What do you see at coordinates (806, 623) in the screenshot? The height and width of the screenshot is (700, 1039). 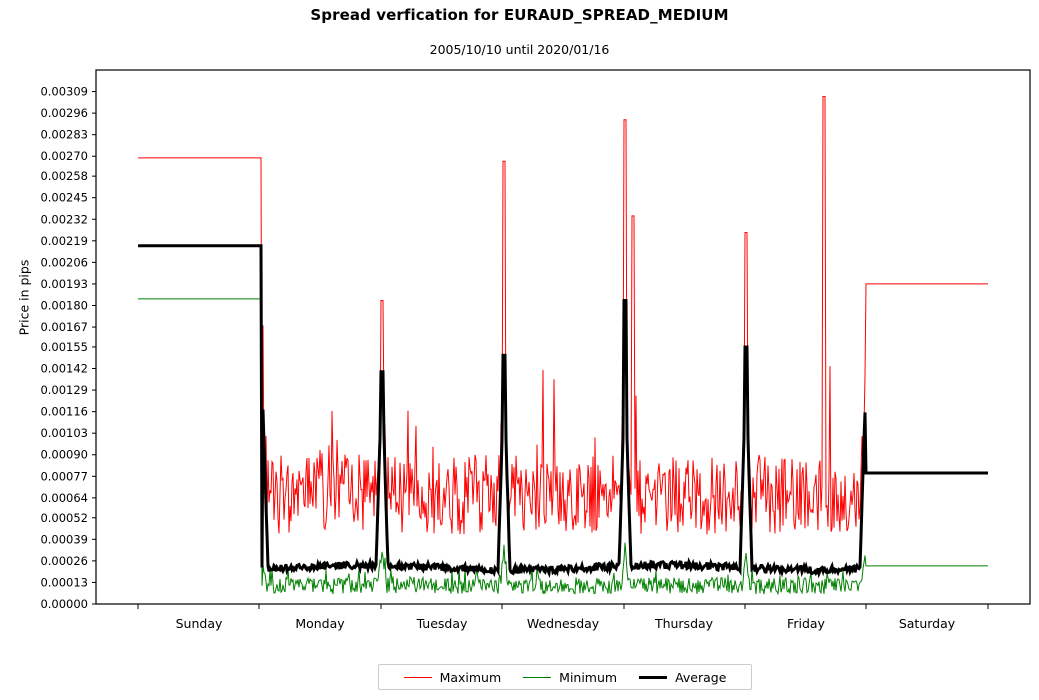 I see `x-tick-label: Friday` at bounding box center [806, 623].